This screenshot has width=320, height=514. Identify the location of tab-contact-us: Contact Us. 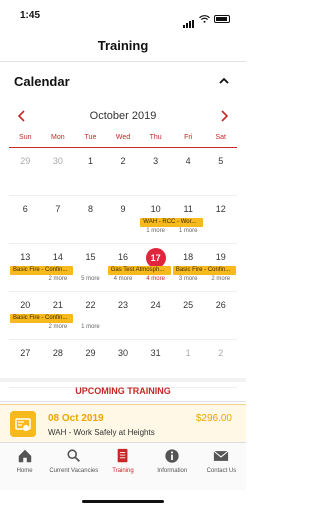
(221, 466).